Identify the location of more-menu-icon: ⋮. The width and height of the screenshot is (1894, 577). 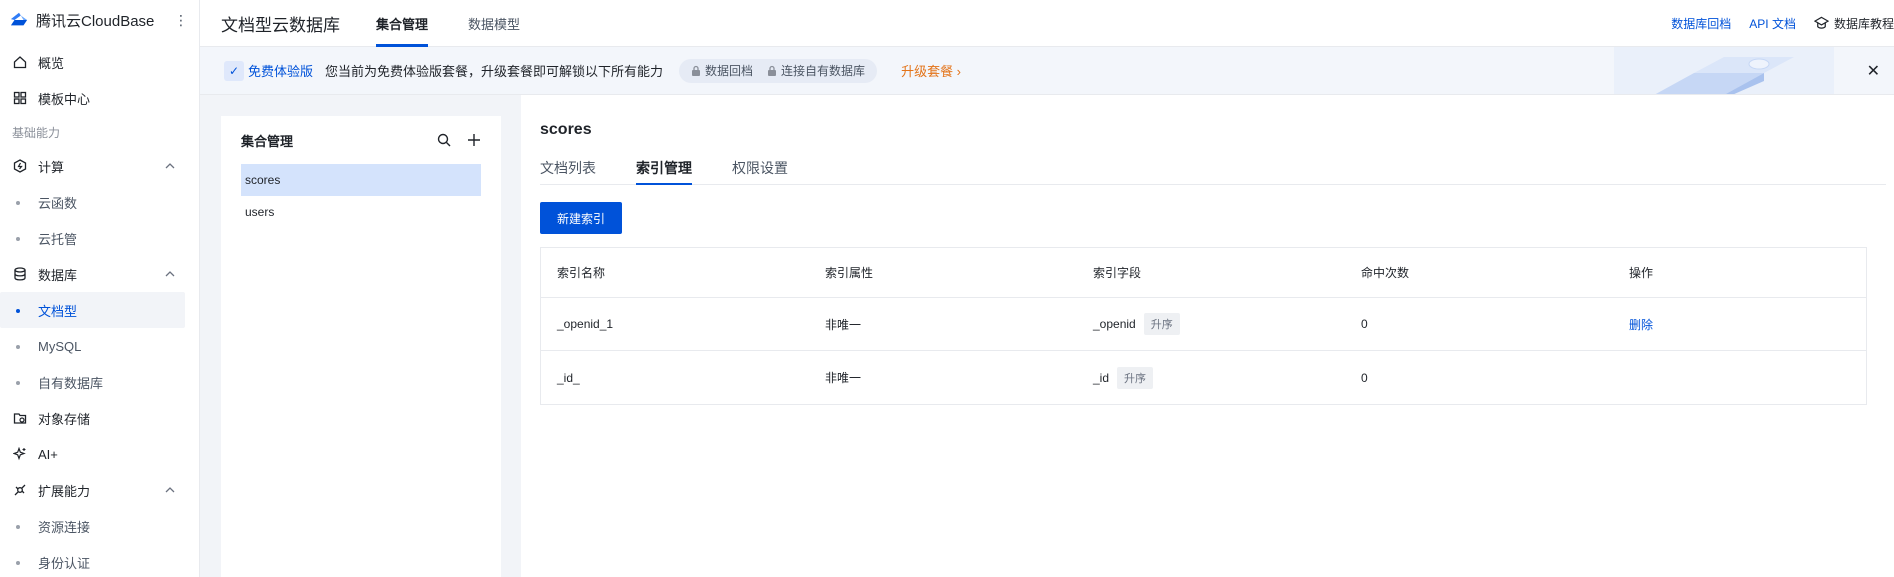
(181, 20).